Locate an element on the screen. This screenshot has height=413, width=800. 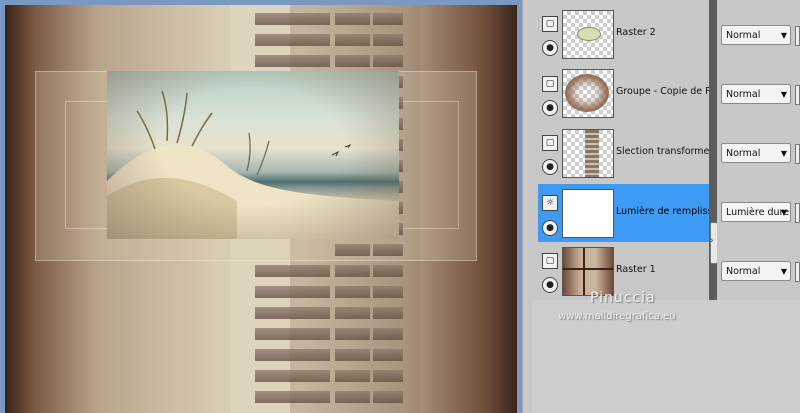
layer-row-lumiere-de-remplissage: ☼ ● Lumière de remplissage is located at coordinates (624, 213).